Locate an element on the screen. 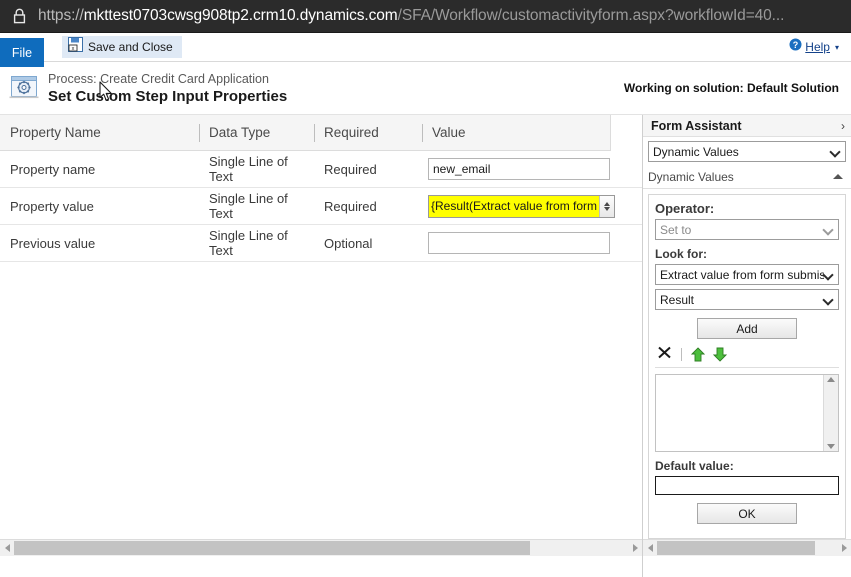  delete-x-icon is located at coordinates (664, 355).